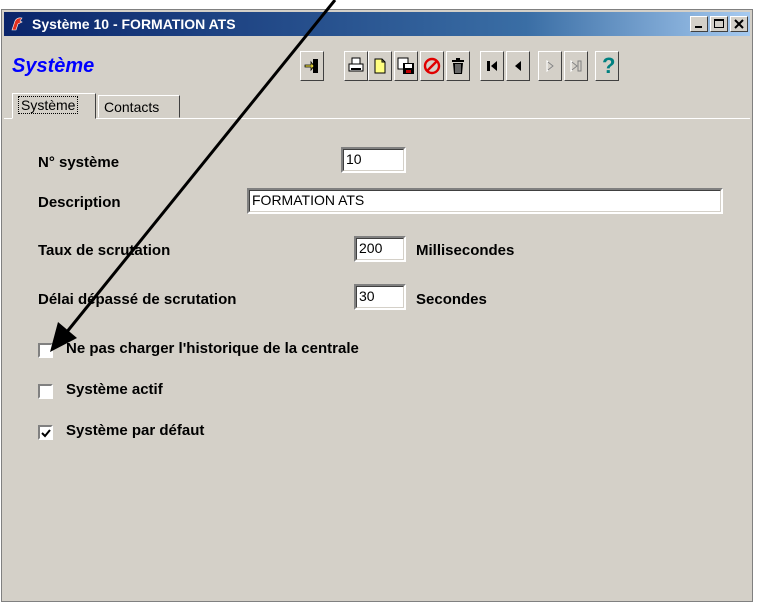 This screenshot has width=757, height=604. What do you see at coordinates (45, 350) in the screenshot?
I see `ne-pas-charger-checkbox` at bounding box center [45, 350].